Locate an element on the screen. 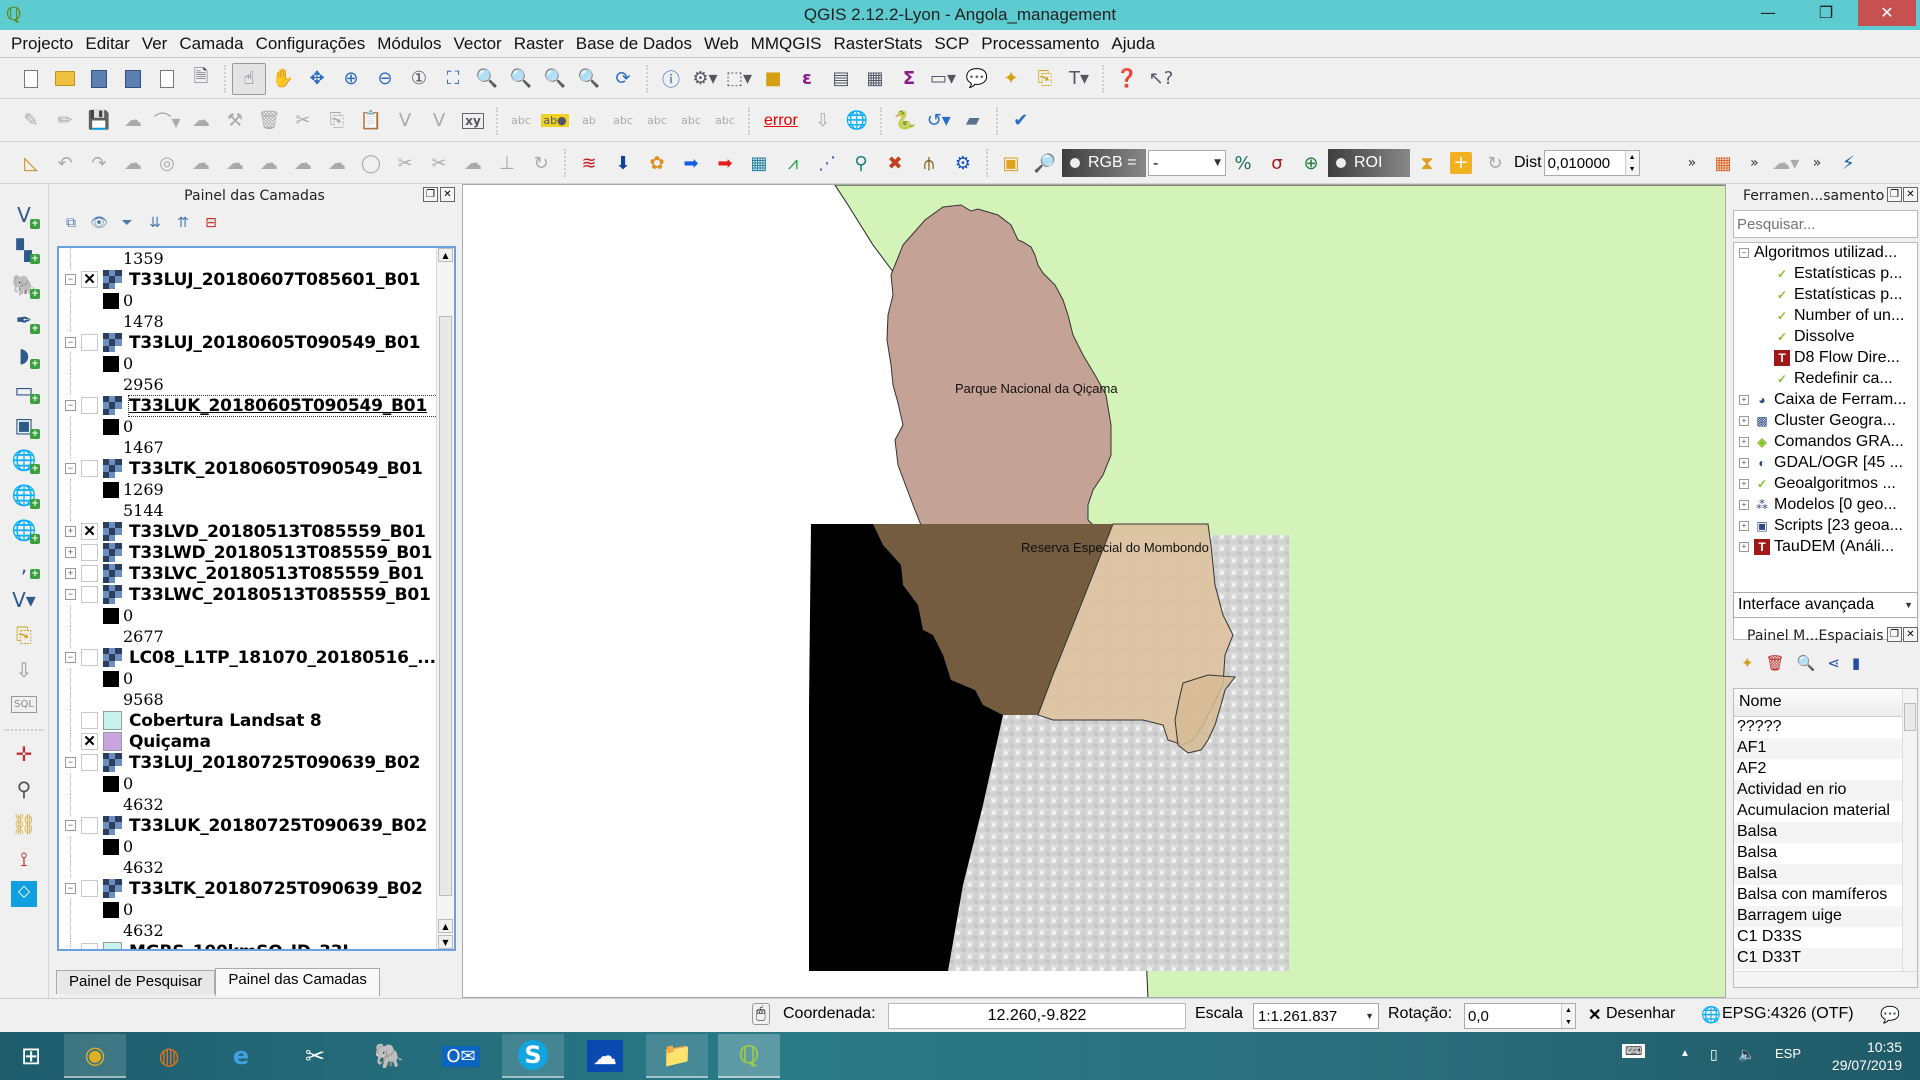  attribute-table-button: ▤ is located at coordinates (841, 79).